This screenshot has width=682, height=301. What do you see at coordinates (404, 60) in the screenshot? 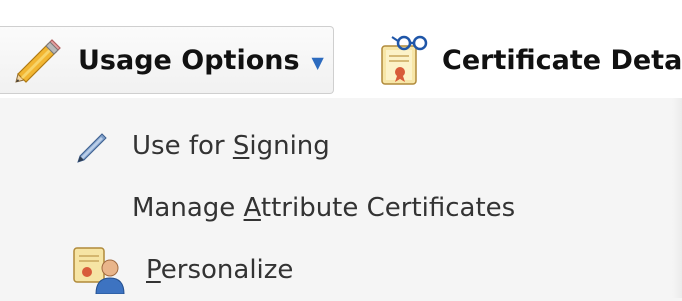
I see `certificate-glasses-icon` at bounding box center [404, 60].